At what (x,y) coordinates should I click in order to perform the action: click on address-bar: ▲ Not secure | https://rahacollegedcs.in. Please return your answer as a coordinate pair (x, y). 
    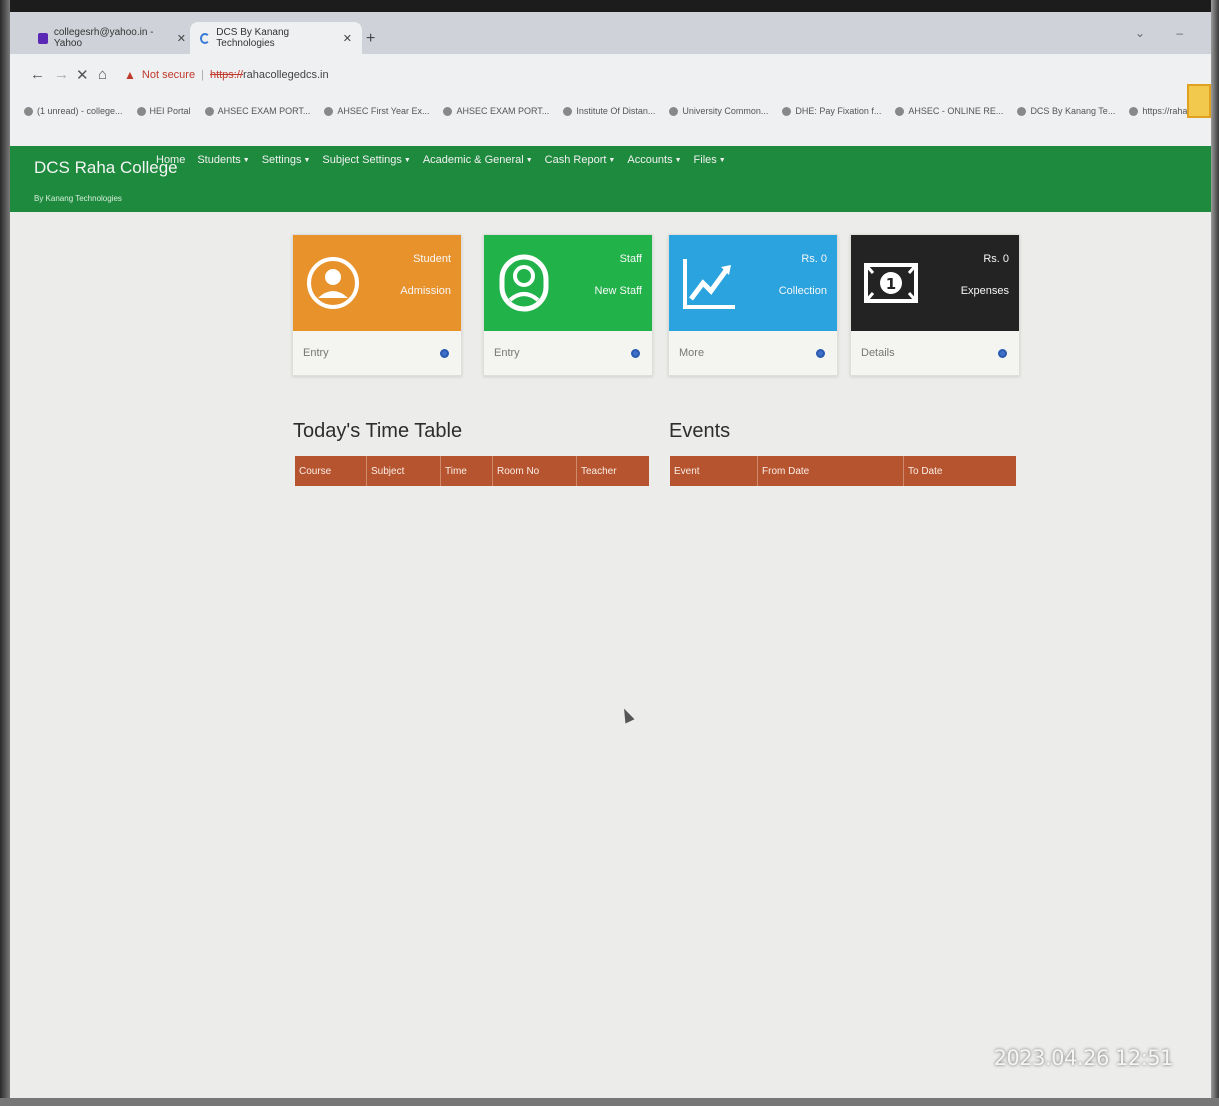
    Looking at the image, I should click on (630, 75).